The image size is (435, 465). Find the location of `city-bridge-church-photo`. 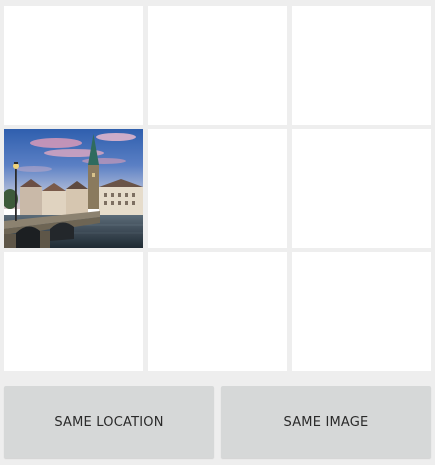

city-bridge-church-photo is located at coordinates (73, 188).